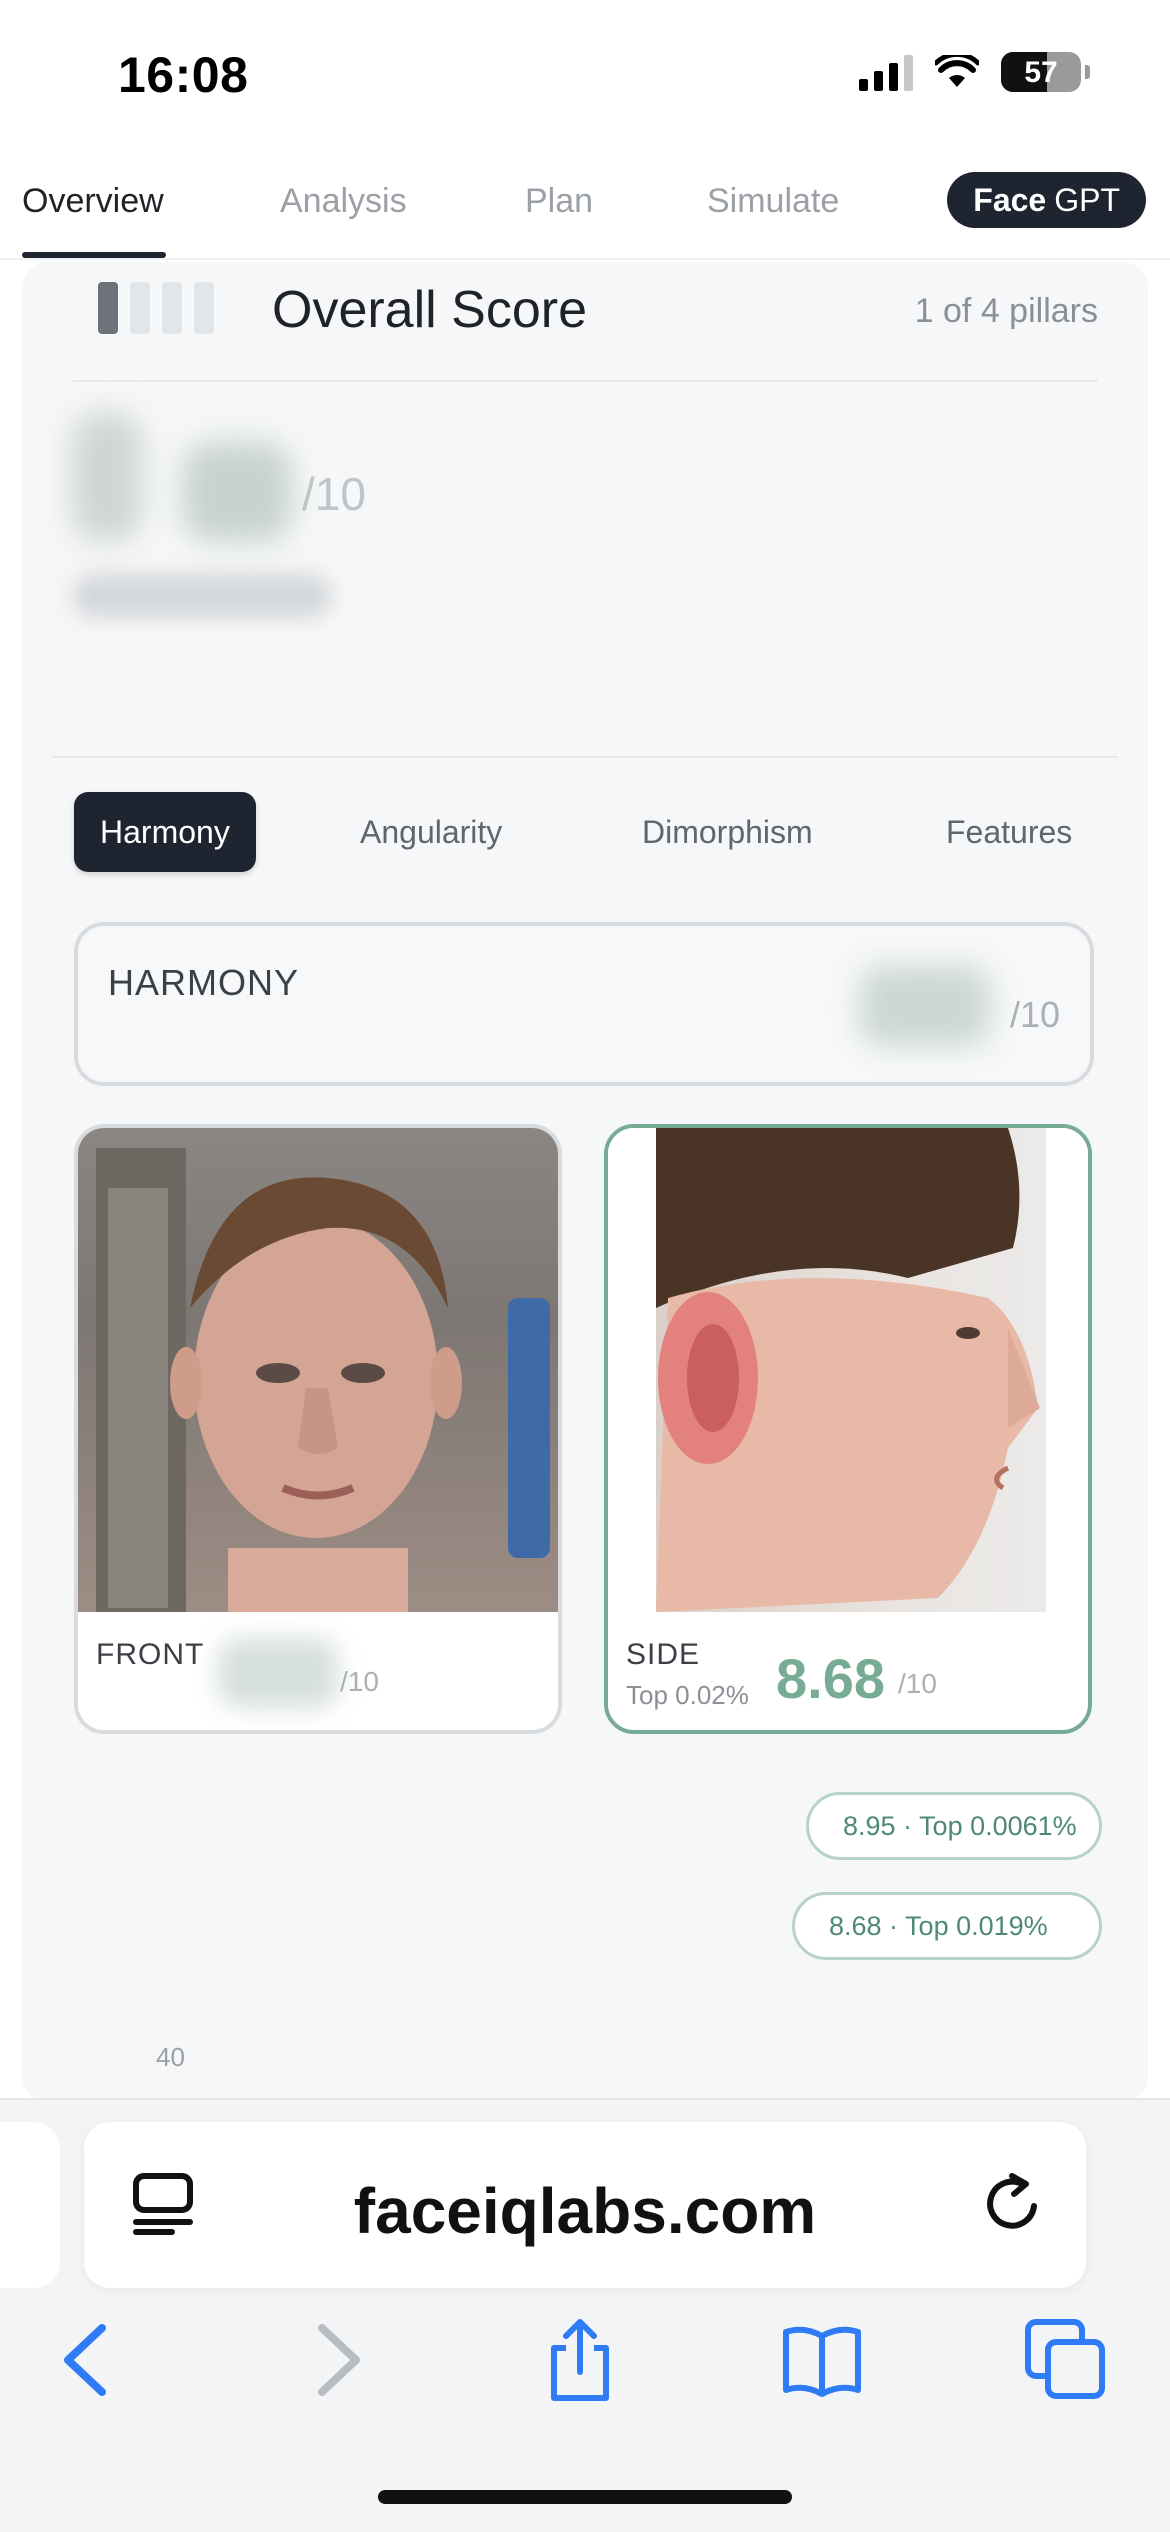  Describe the element at coordinates (584, 1004) in the screenshot. I see `harmony-score-box: HARMONY /10` at that location.